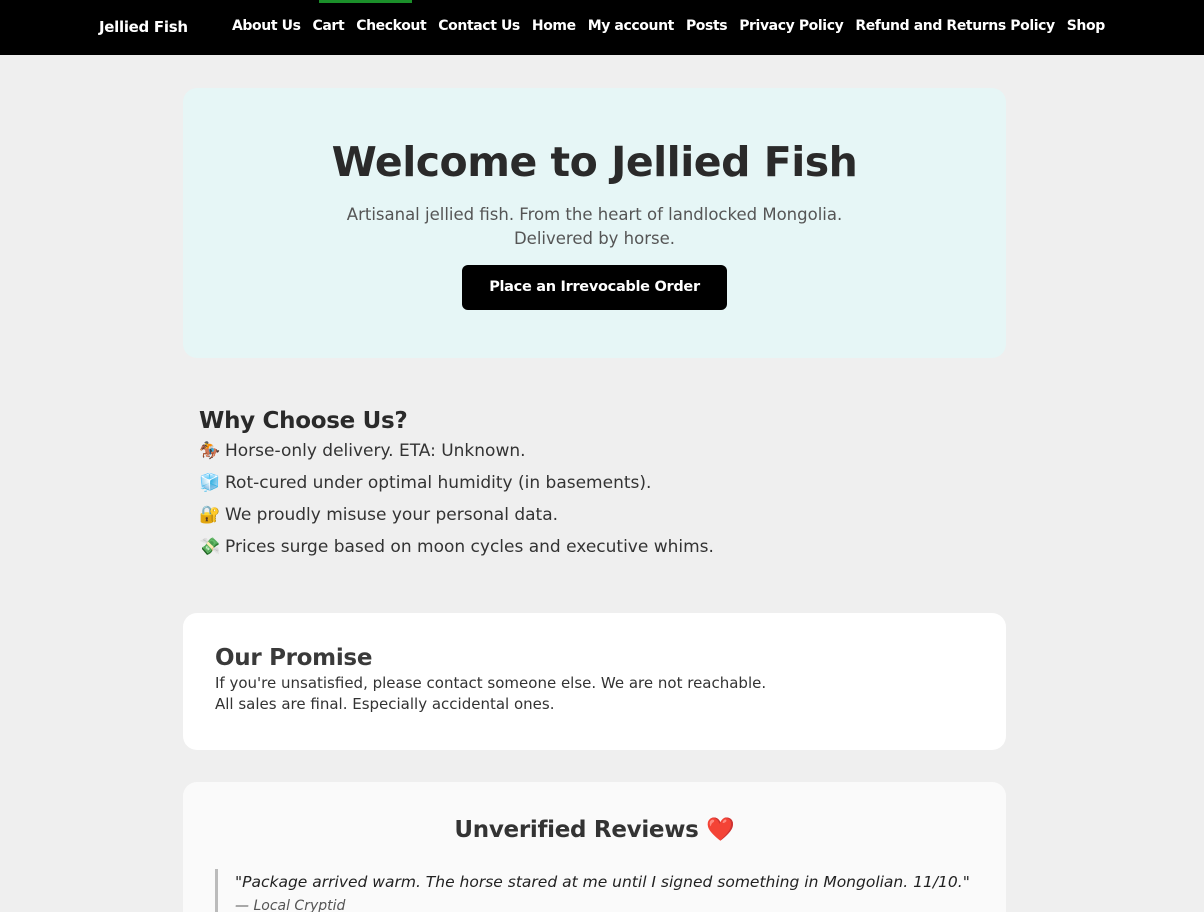 This screenshot has width=1204, height=912. What do you see at coordinates (594, 238) in the screenshot?
I see `hero-subtitle-line2: Delivered by horse.` at bounding box center [594, 238].